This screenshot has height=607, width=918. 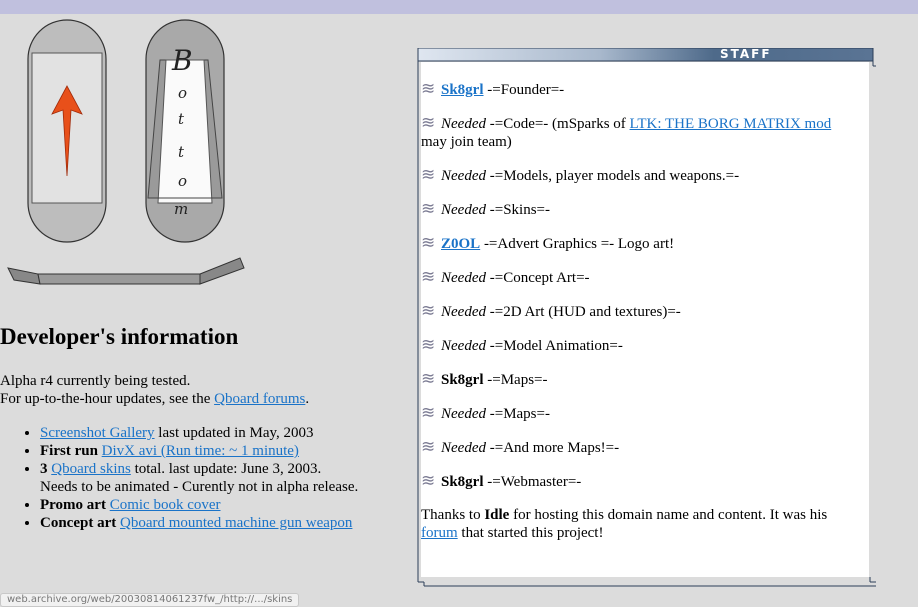 I want to click on staff-entry: ≋ Z0OL -=Advert Graphics =- Logo art!, so click(x=641, y=243).